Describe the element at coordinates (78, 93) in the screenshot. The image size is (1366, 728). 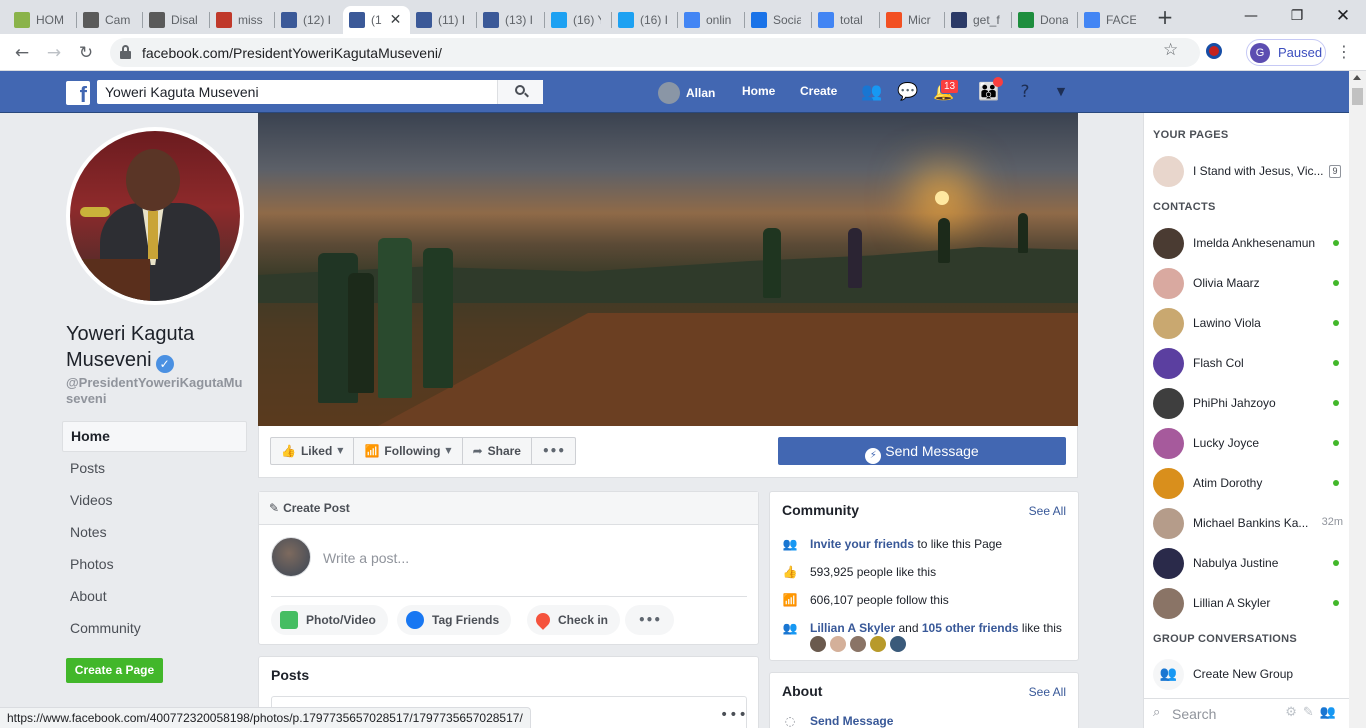
I see `facebook-logo: f` at that location.